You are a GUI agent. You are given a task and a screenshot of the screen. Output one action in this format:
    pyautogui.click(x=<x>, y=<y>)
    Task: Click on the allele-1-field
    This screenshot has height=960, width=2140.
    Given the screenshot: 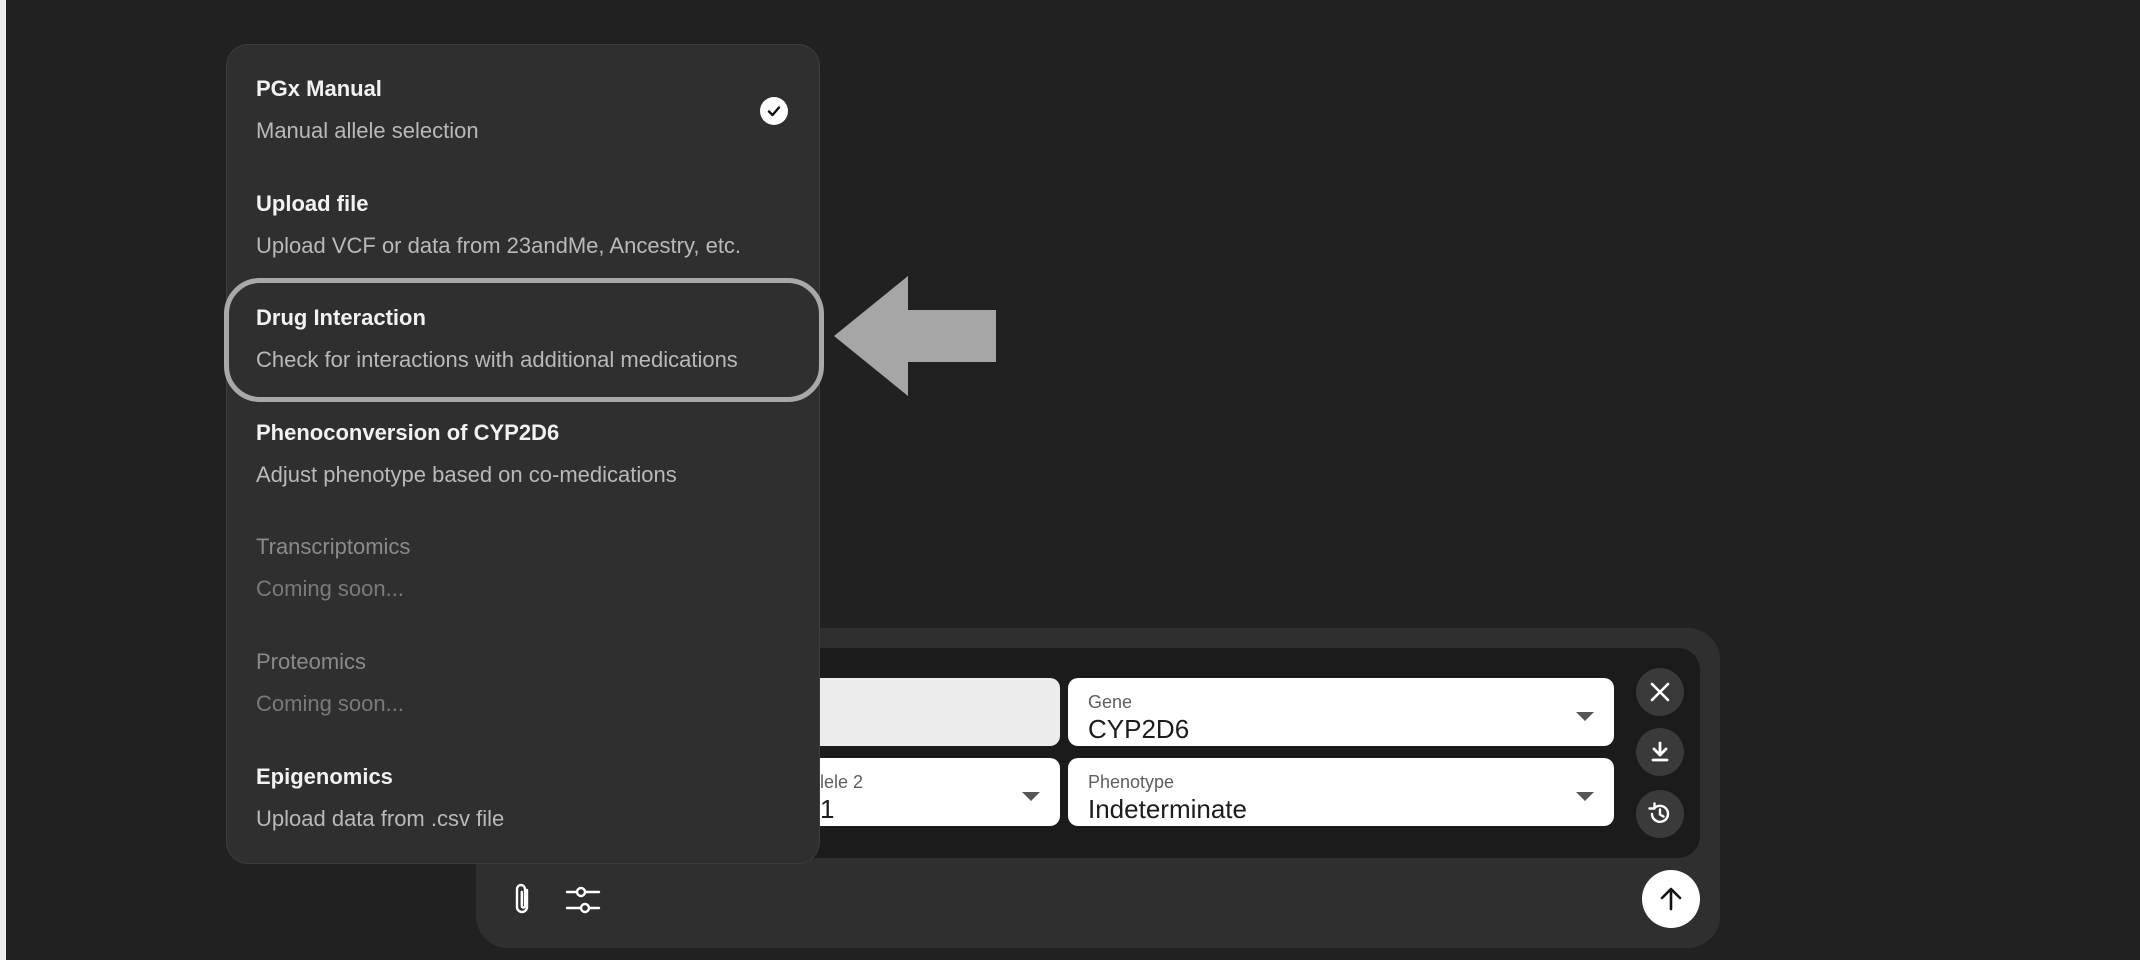 What is the action you would take?
    pyautogui.click(x=933, y=712)
    